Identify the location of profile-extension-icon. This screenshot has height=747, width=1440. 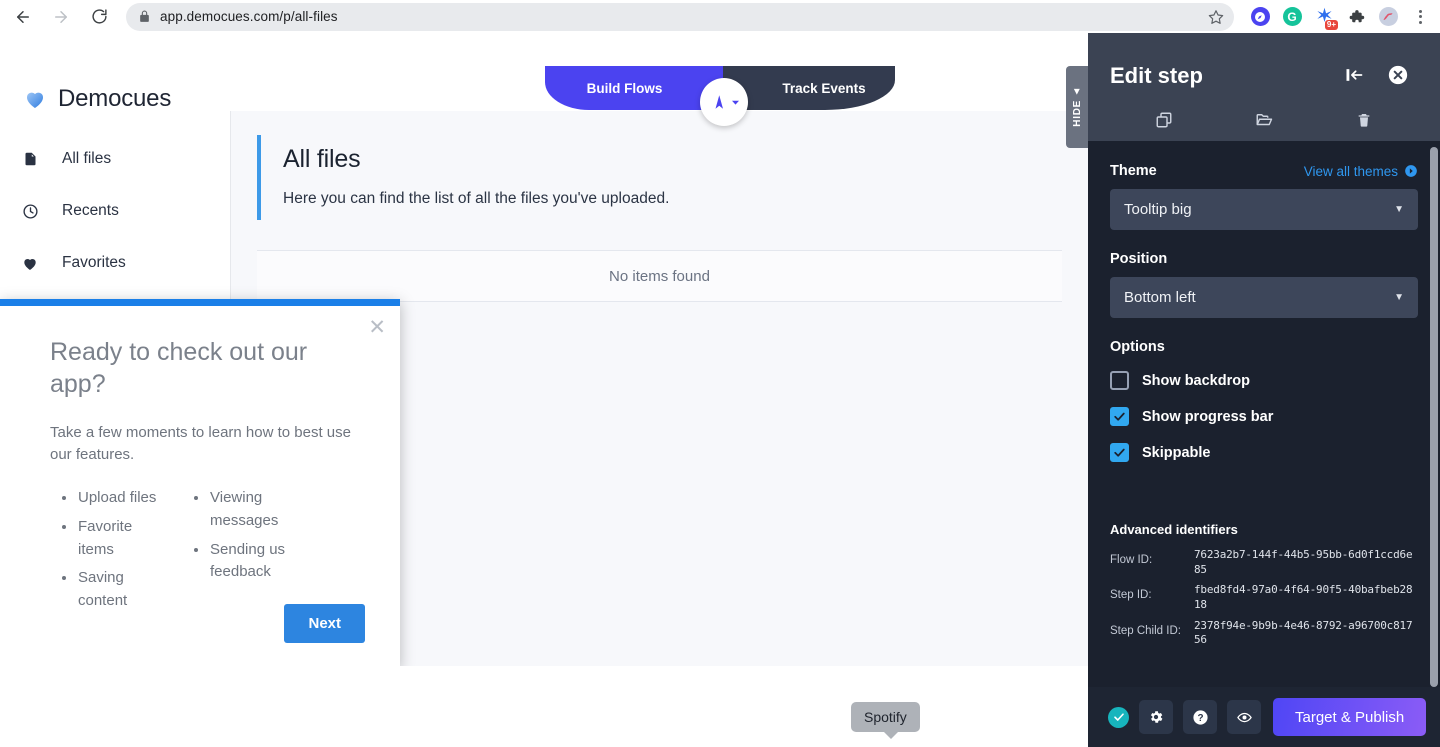
(1260, 17).